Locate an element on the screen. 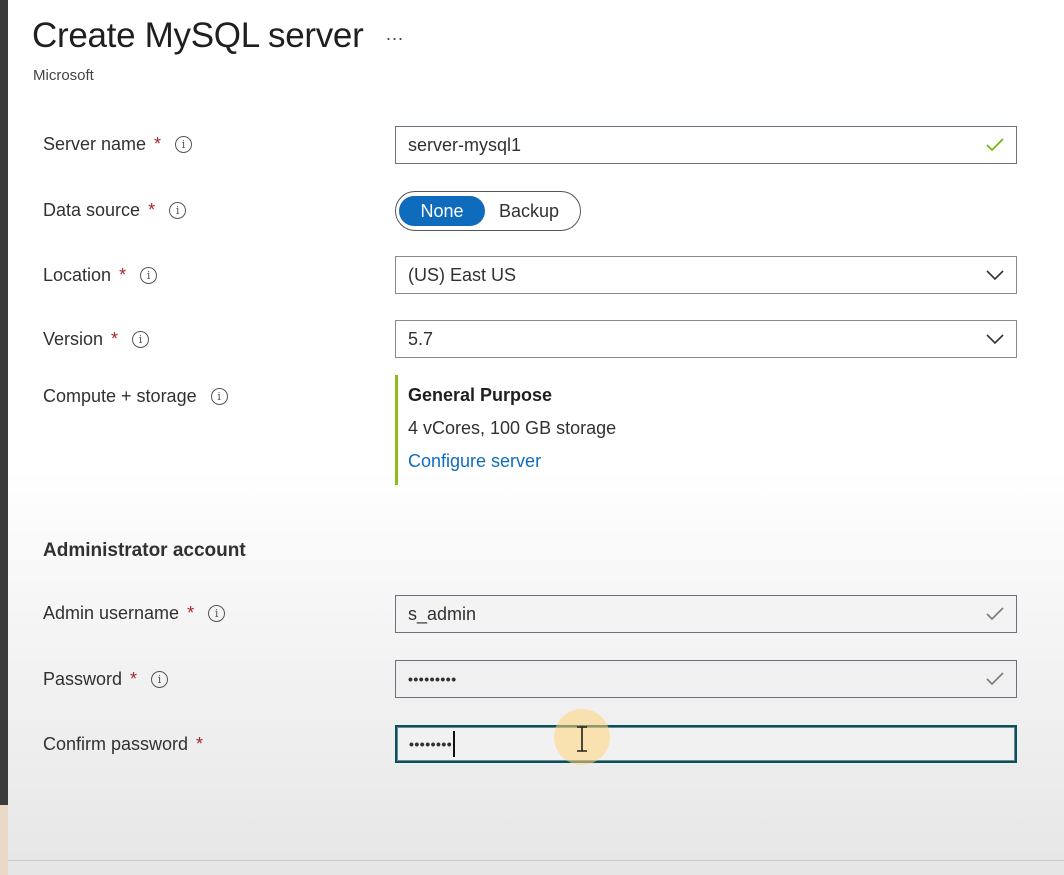  data-source-label: Data source * i is located at coordinates (115, 210).